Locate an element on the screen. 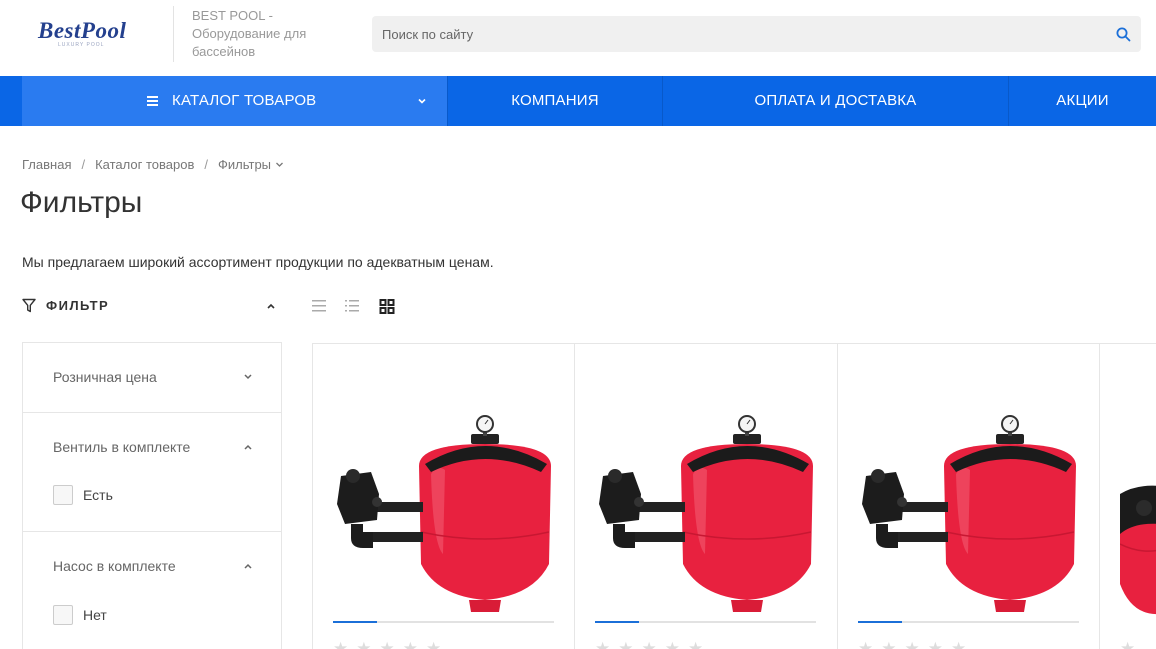 The height and width of the screenshot is (649, 1156). header-divider is located at coordinates (173, 34).